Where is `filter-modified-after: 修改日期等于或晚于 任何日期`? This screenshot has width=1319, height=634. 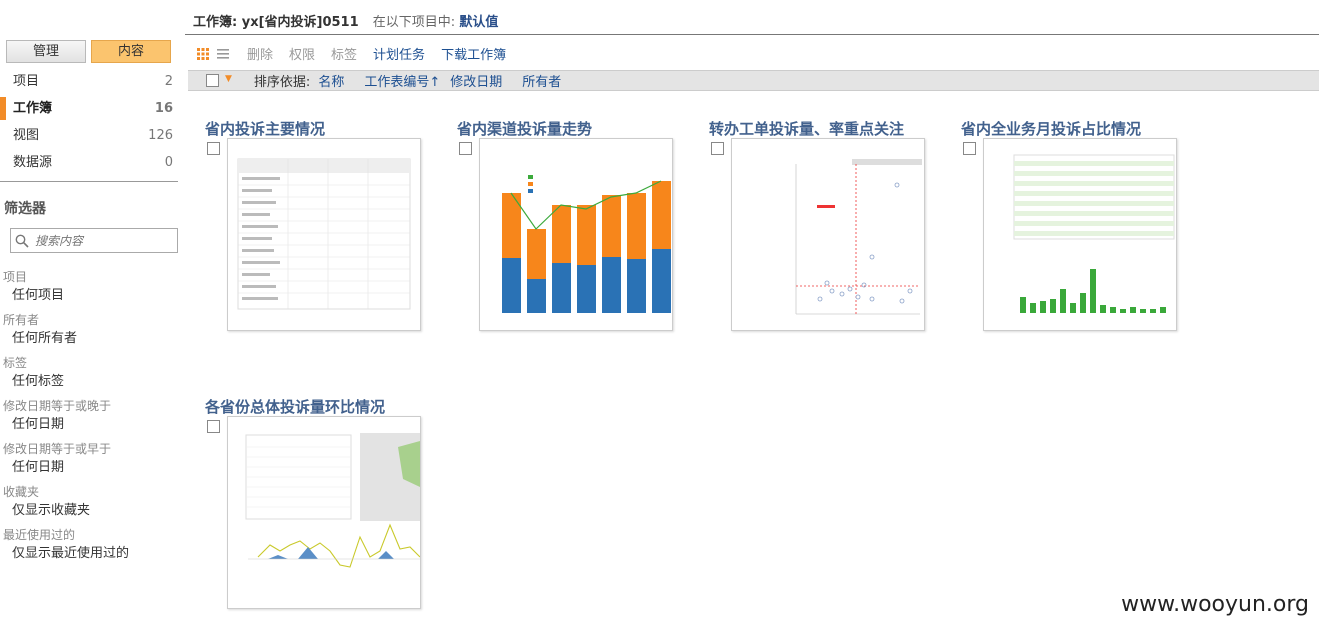 filter-modified-after: 修改日期等于或晚于 任何日期 is located at coordinates (90, 418).